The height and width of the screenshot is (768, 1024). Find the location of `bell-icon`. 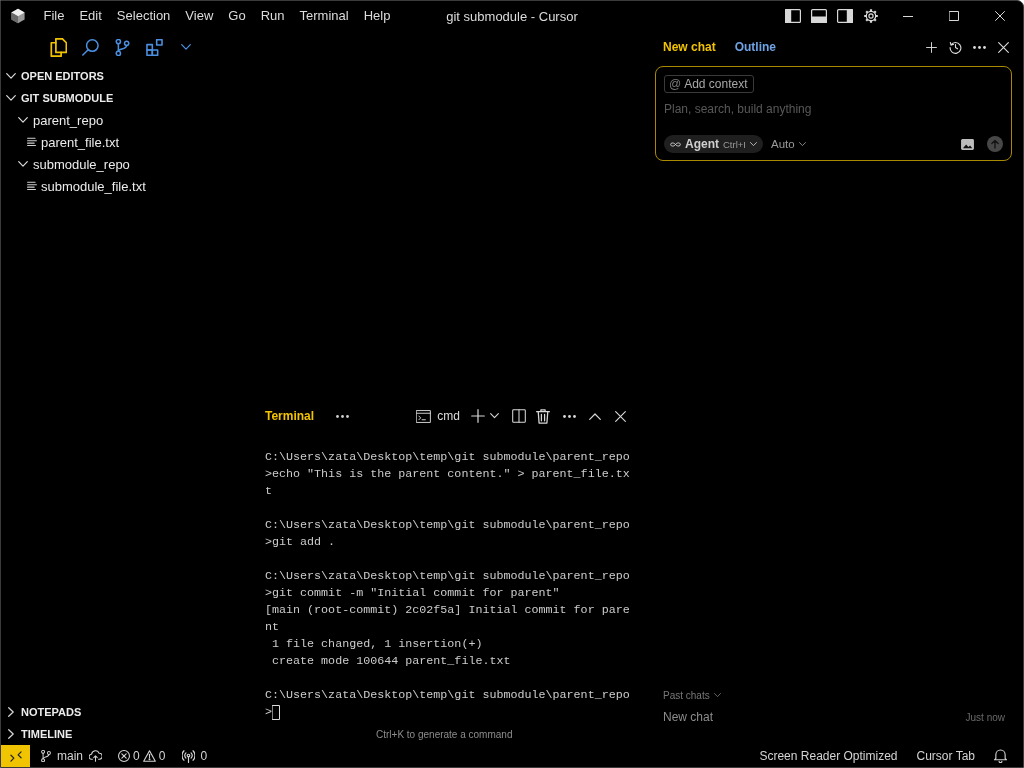

bell-icon is located at coordinates (1000, 756).